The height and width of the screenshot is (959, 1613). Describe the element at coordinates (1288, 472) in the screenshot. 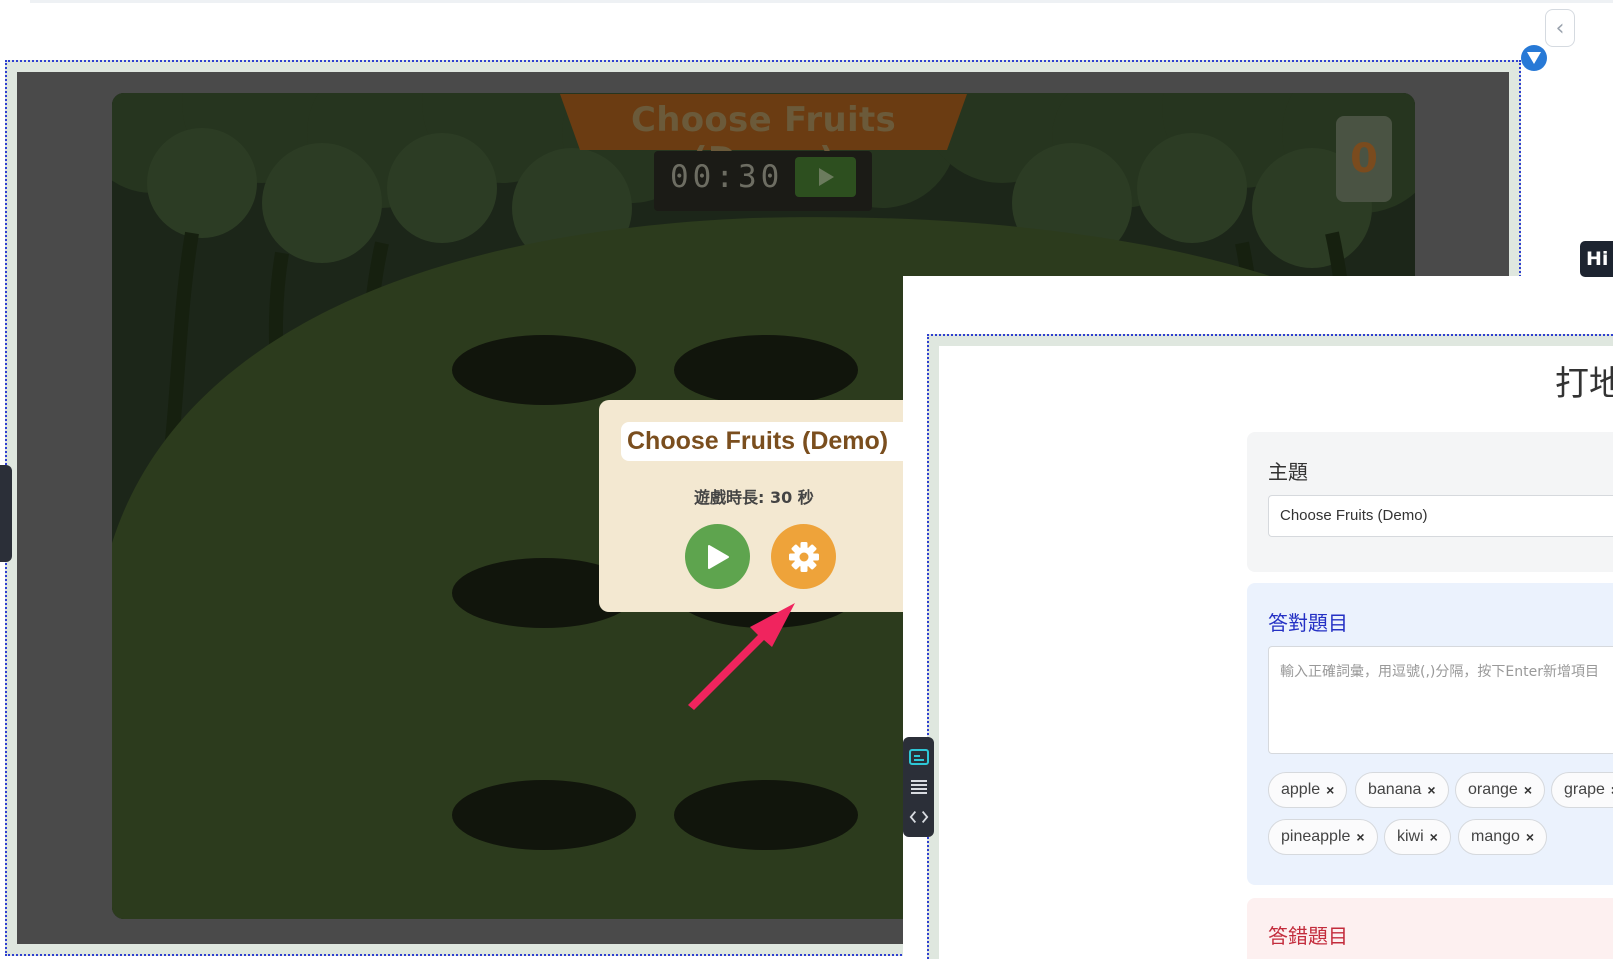

I see `topic-label: 主題` at that location.